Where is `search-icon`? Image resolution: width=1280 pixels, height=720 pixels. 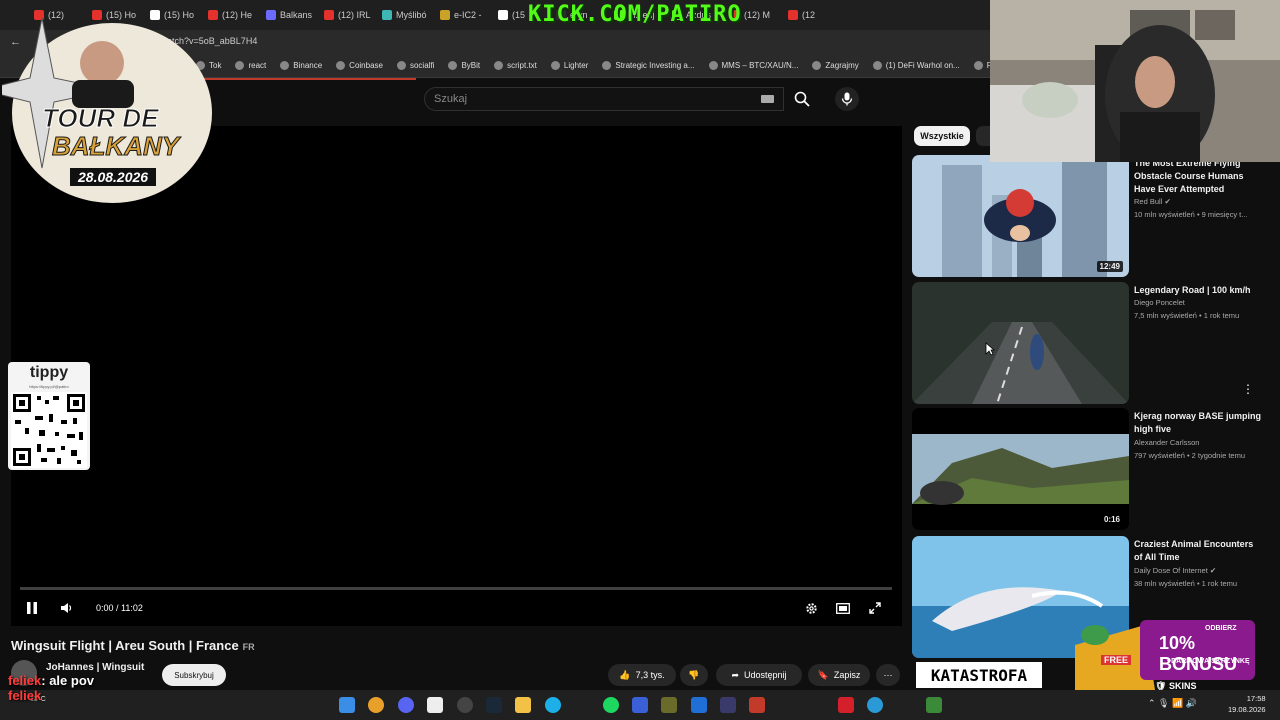
search-icon is located at coordinates (802, 99).